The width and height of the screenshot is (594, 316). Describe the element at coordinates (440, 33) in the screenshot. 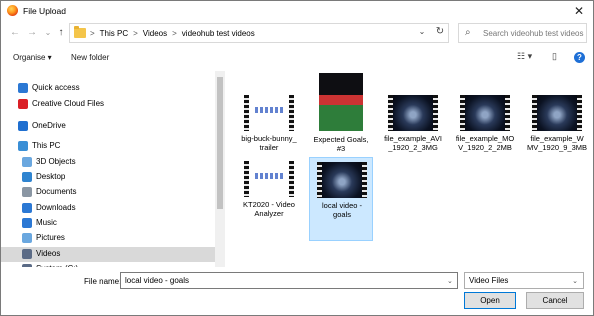

I see `refresh-icon: ↻` at that location.